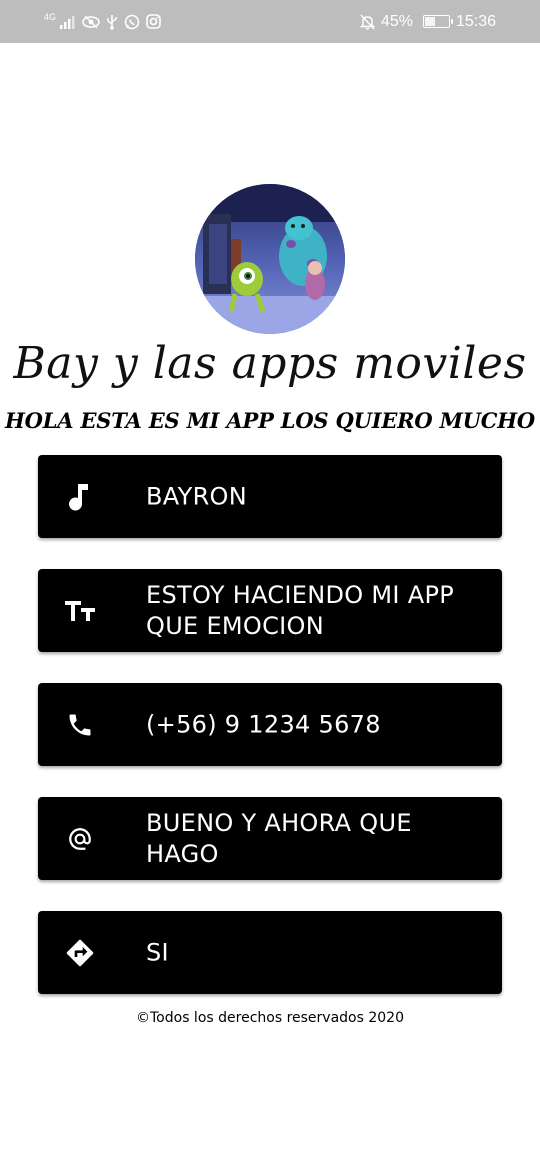 This screenshot has width=540, height=1170. I want to click on status-left: 4G, so click(102, 20).